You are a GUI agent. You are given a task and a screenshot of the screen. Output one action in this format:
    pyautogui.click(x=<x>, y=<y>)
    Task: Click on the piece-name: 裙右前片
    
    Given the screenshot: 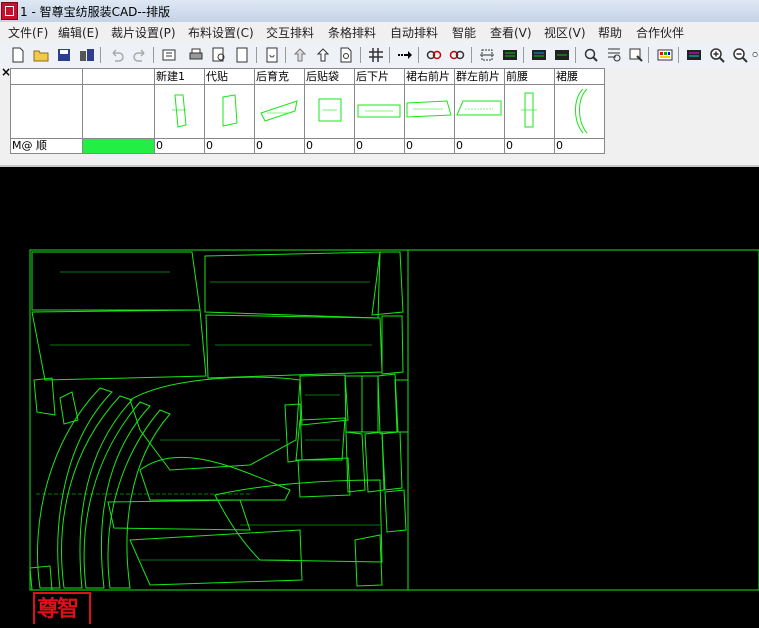 What is the action you would take?
    pyautogui.click(x=429, y=76)
    